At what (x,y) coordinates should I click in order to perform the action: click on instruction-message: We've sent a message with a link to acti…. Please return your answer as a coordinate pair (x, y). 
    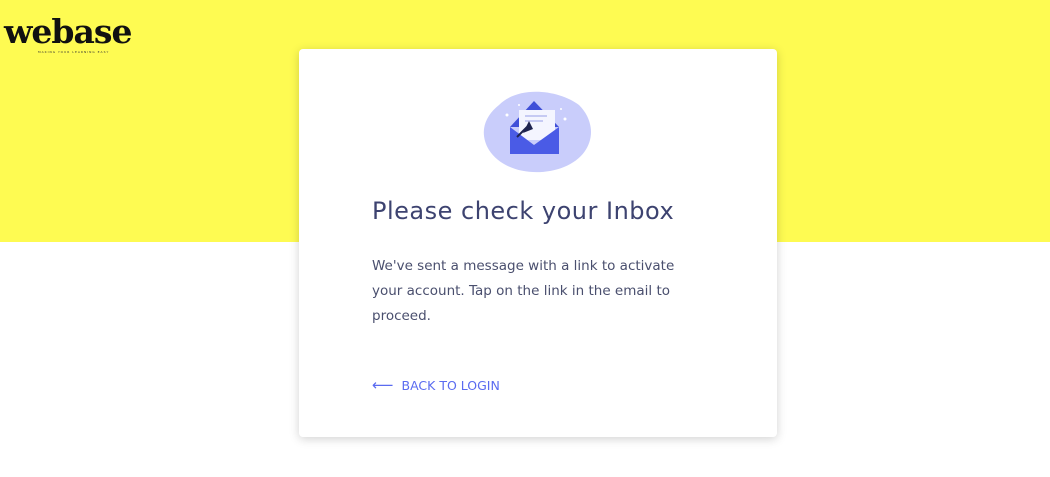
    Looking at the image, I should click on (523, 291).